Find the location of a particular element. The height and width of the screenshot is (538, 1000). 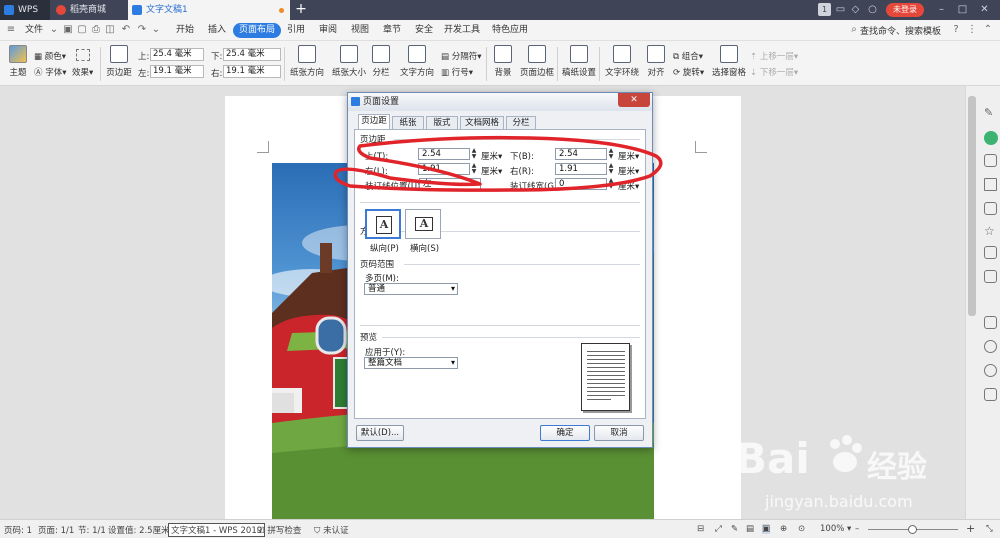

rotate-button: ⟳ 旋转▾ is located at coordinates (688, 72).